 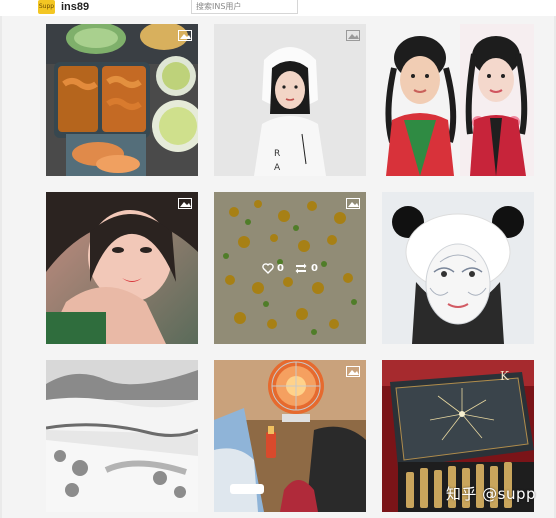 I want to click on search-input, so click(x=244, y=7).